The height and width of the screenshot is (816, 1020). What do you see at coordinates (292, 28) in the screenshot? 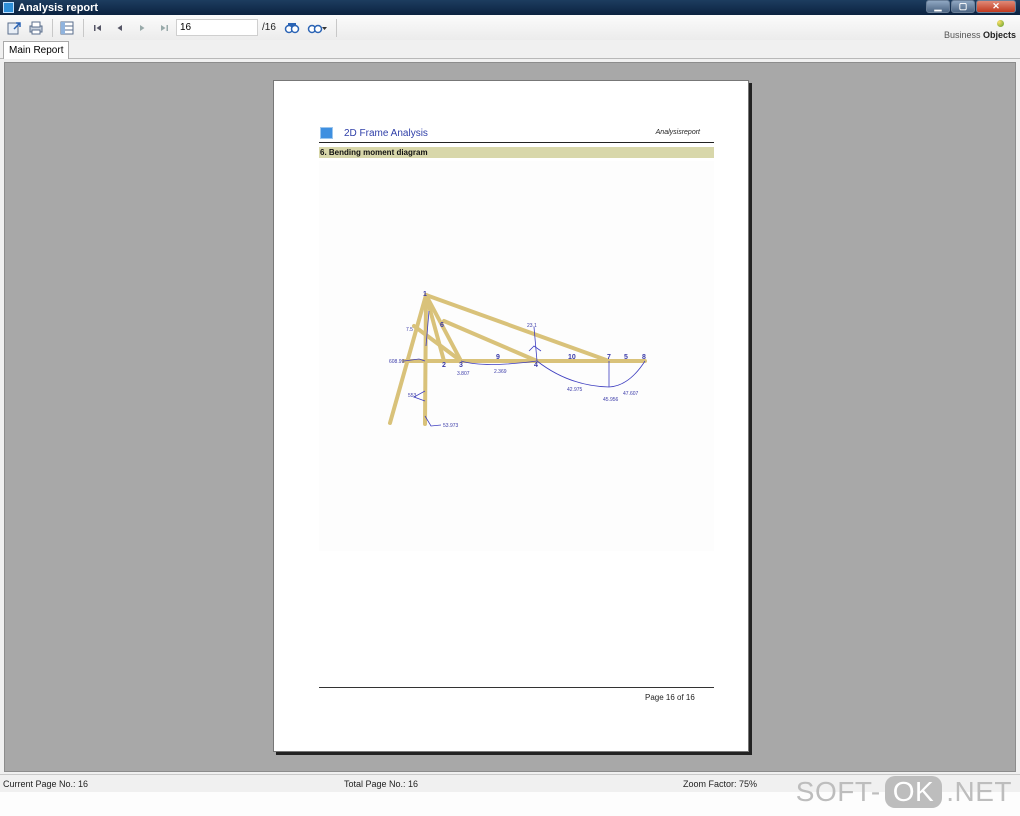
I see `search-icon` at bounding box center [292, 28].